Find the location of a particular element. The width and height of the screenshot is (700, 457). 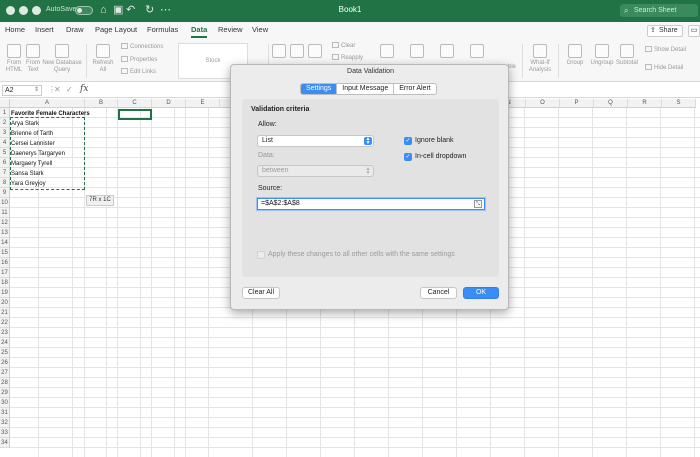

flash-fill-button is located at coordinates (417, 52).